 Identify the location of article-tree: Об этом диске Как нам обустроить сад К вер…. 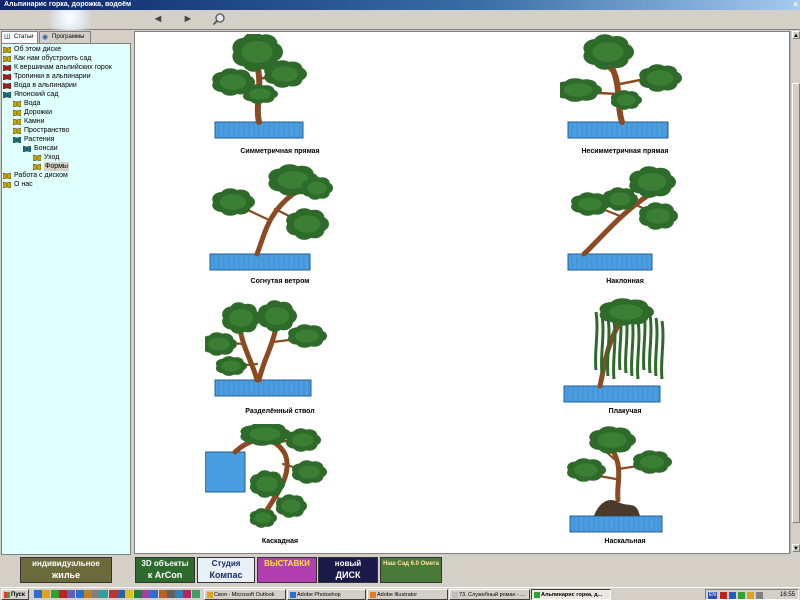
(66, 299).